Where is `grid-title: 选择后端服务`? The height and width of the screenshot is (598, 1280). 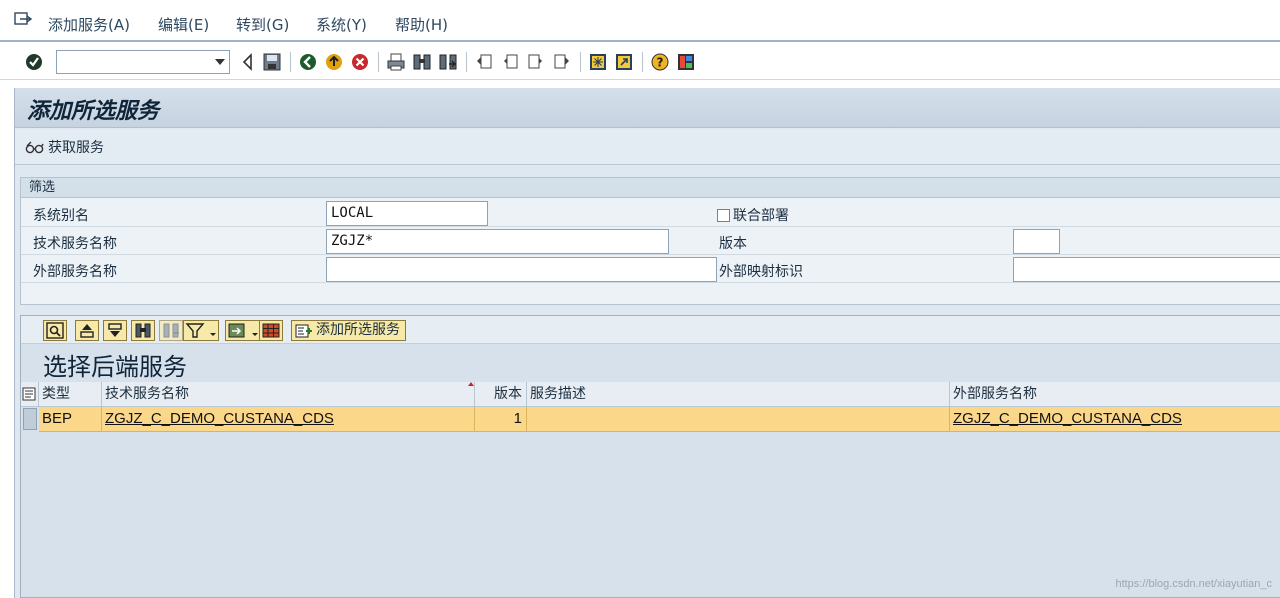
grid-title: 选择后端服务 is located at coordinates (115, 367).